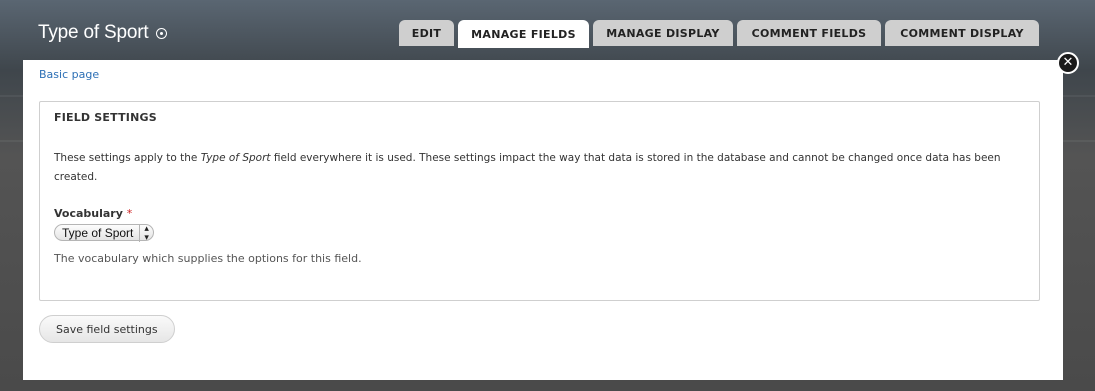  I want to click on tab-comment-fields-label: COMMENT FIELDS, so click(809, 33).